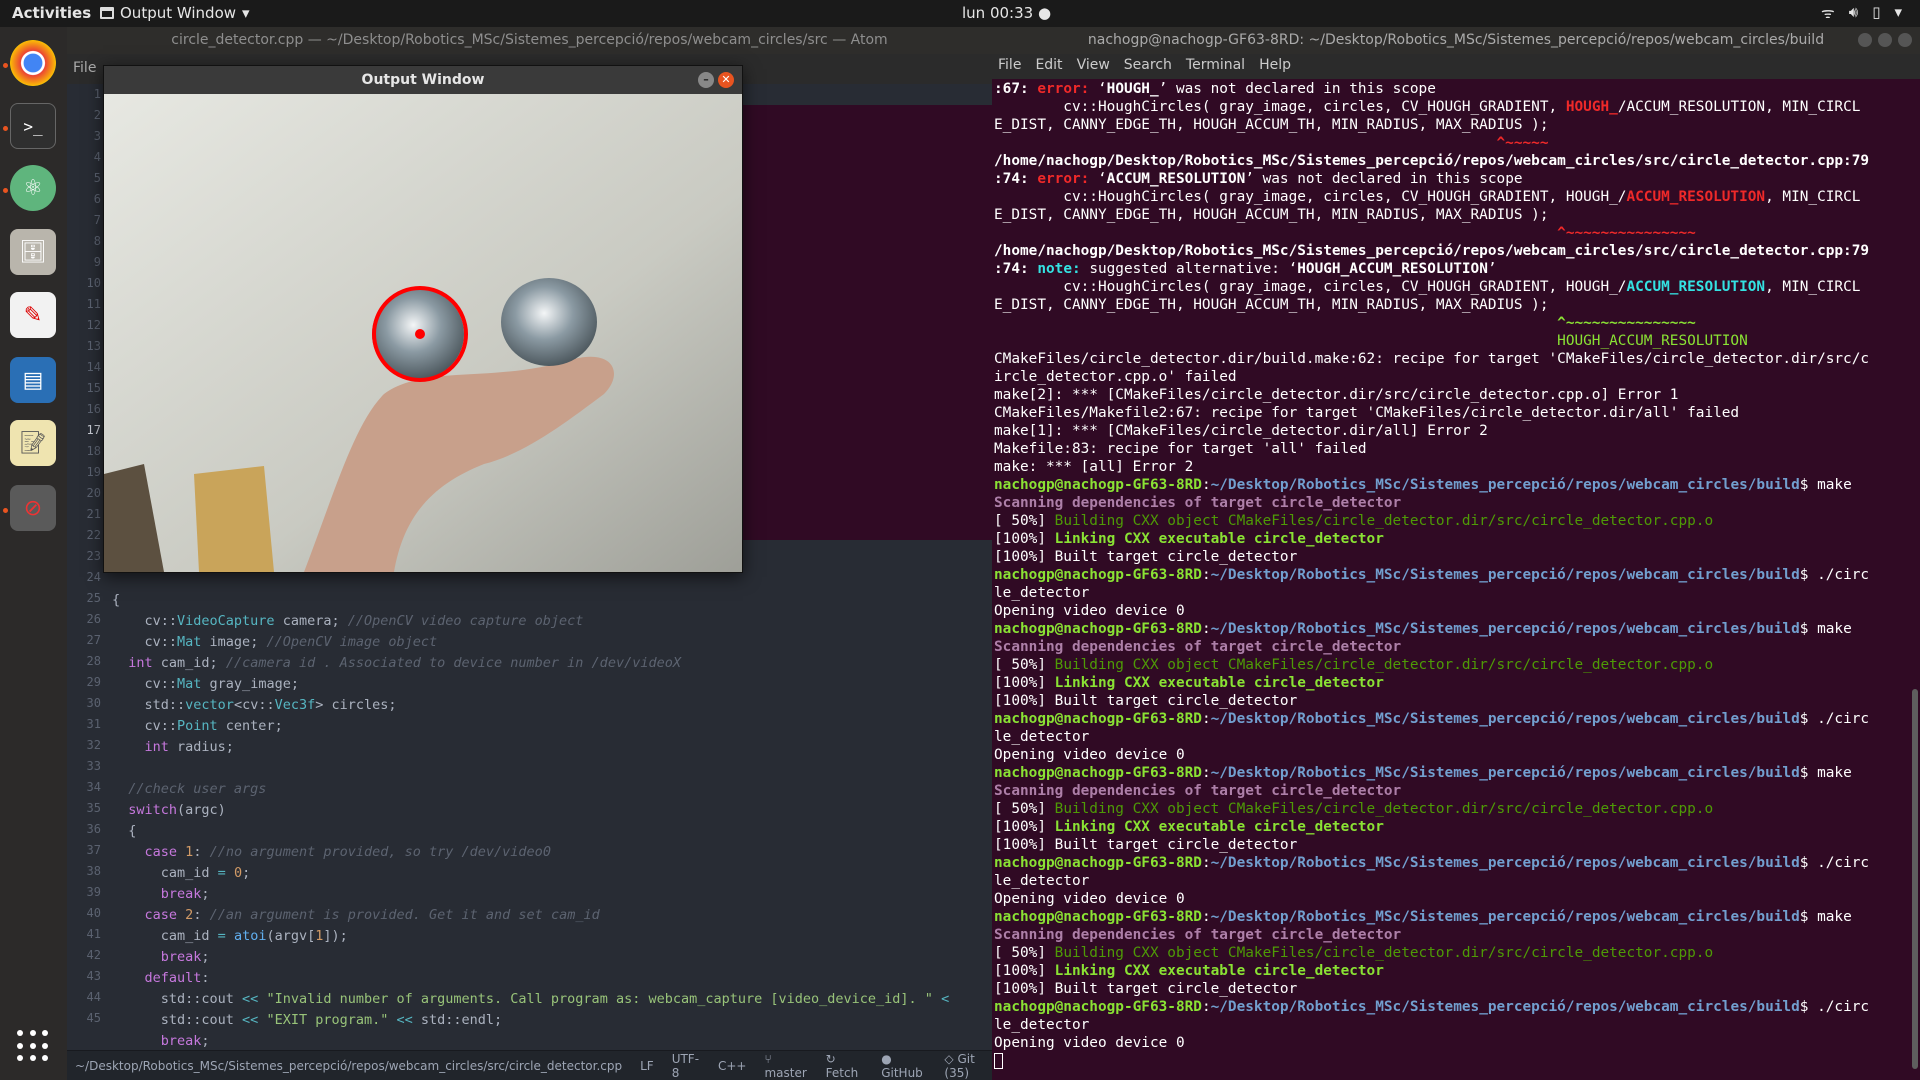 The image size is (1920, 1080). What do you see at coordinates (93, 724) in the screenshot?
I see `line-number: 31` at bounding box center [93, 724].